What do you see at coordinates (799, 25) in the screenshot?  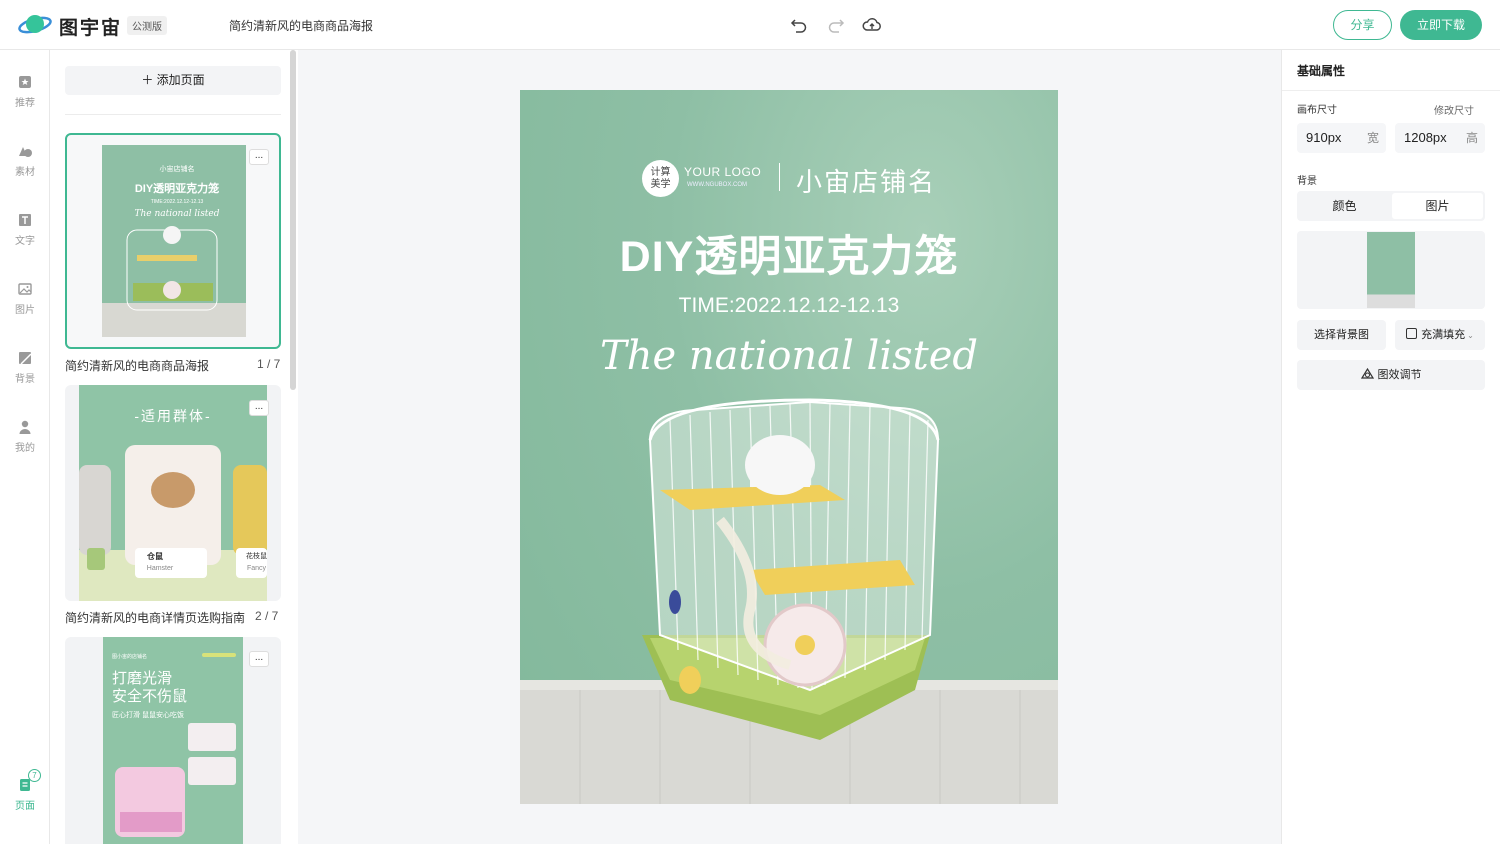 I see `undo-icon` at bounding box center [799, 25].